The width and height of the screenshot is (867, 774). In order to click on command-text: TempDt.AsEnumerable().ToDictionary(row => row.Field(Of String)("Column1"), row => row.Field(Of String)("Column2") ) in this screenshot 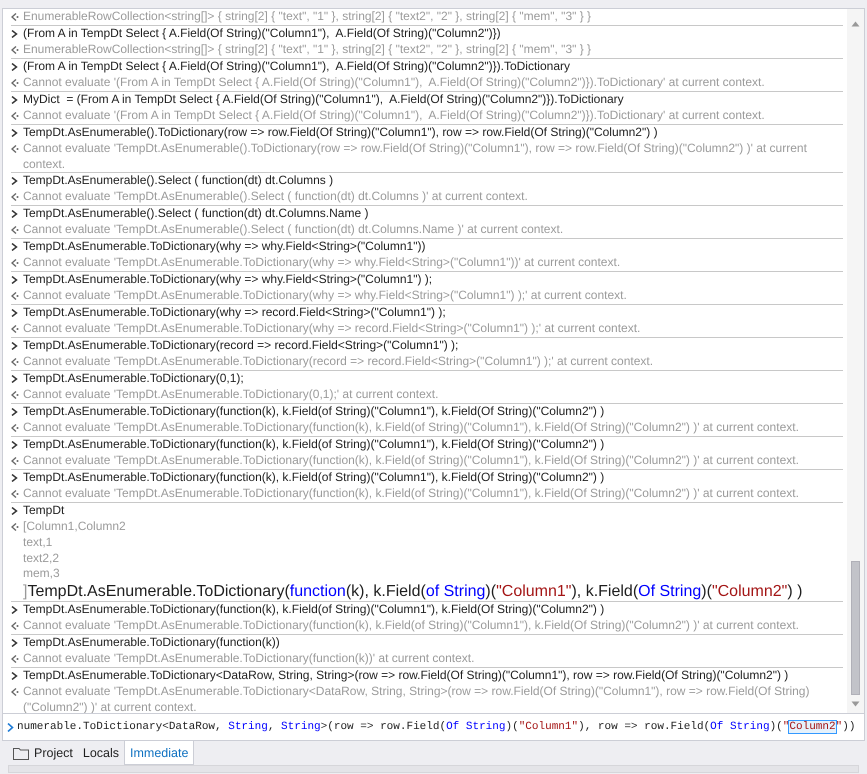, I will do `click(340, 133)`.